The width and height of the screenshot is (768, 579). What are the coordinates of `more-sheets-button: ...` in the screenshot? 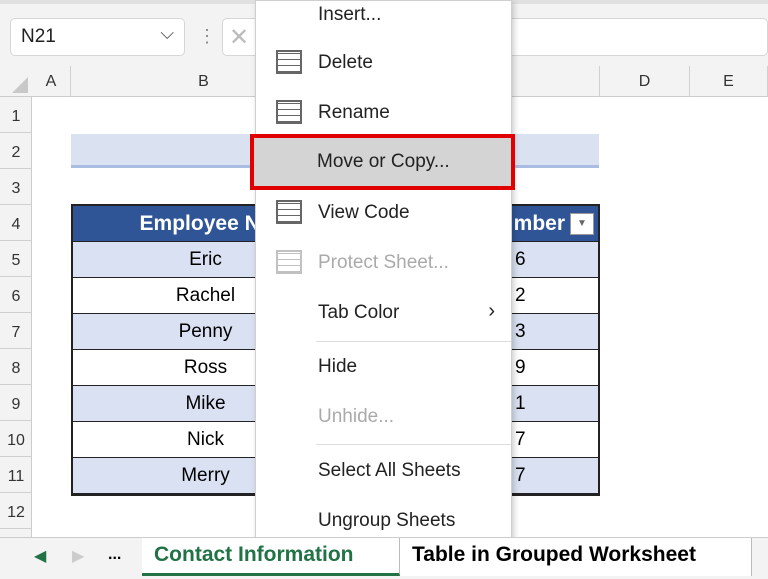 It's located at (114, 555).